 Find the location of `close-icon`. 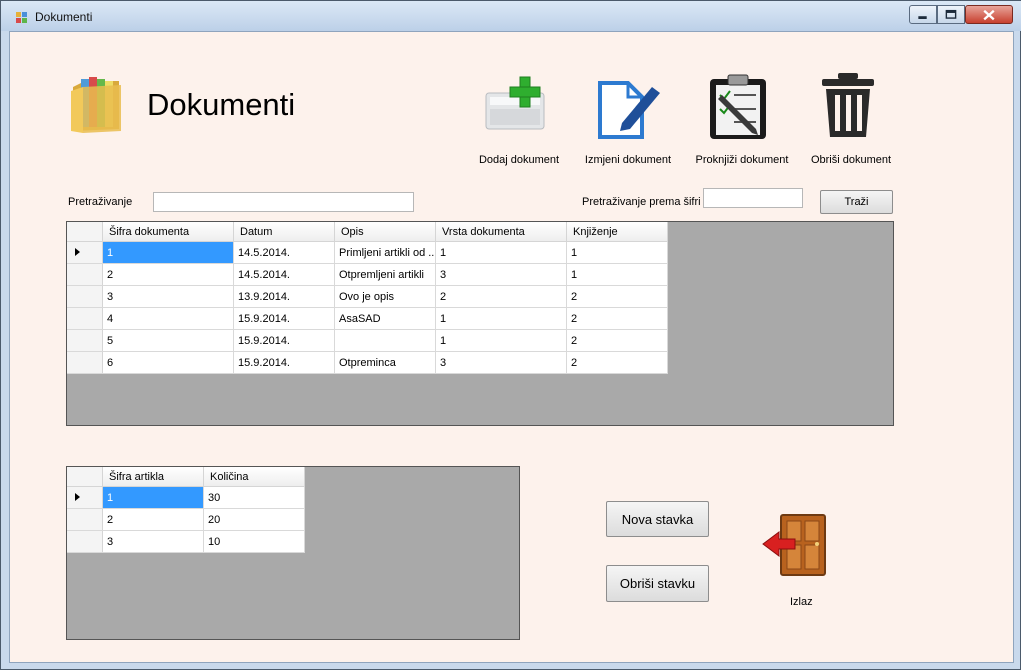

close-icon is located at coordinates (989, 15).